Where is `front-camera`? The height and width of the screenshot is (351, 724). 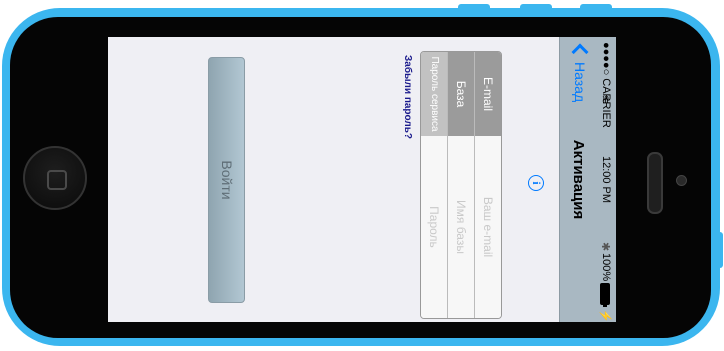 front-camera is located at coordinates (681, 180).